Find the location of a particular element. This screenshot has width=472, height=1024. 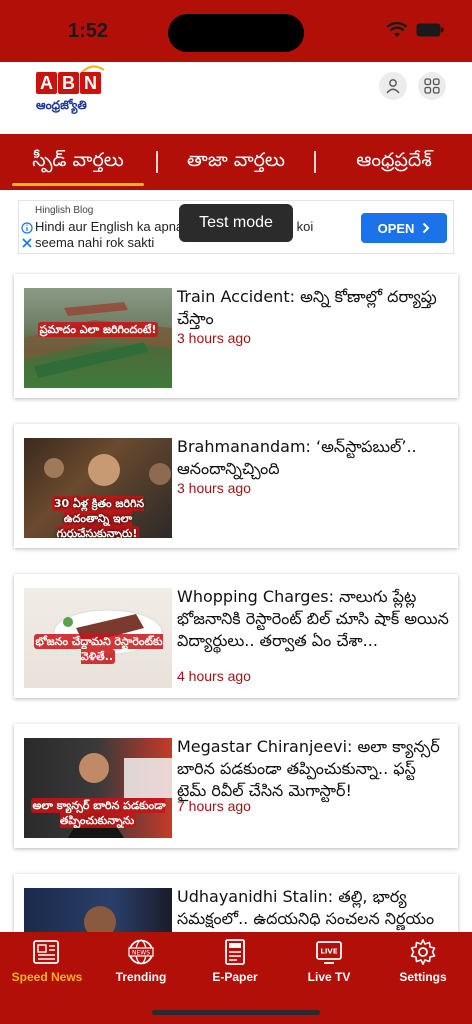

news-timestamp: 4 hours ago is located at coordinates (214, 676).